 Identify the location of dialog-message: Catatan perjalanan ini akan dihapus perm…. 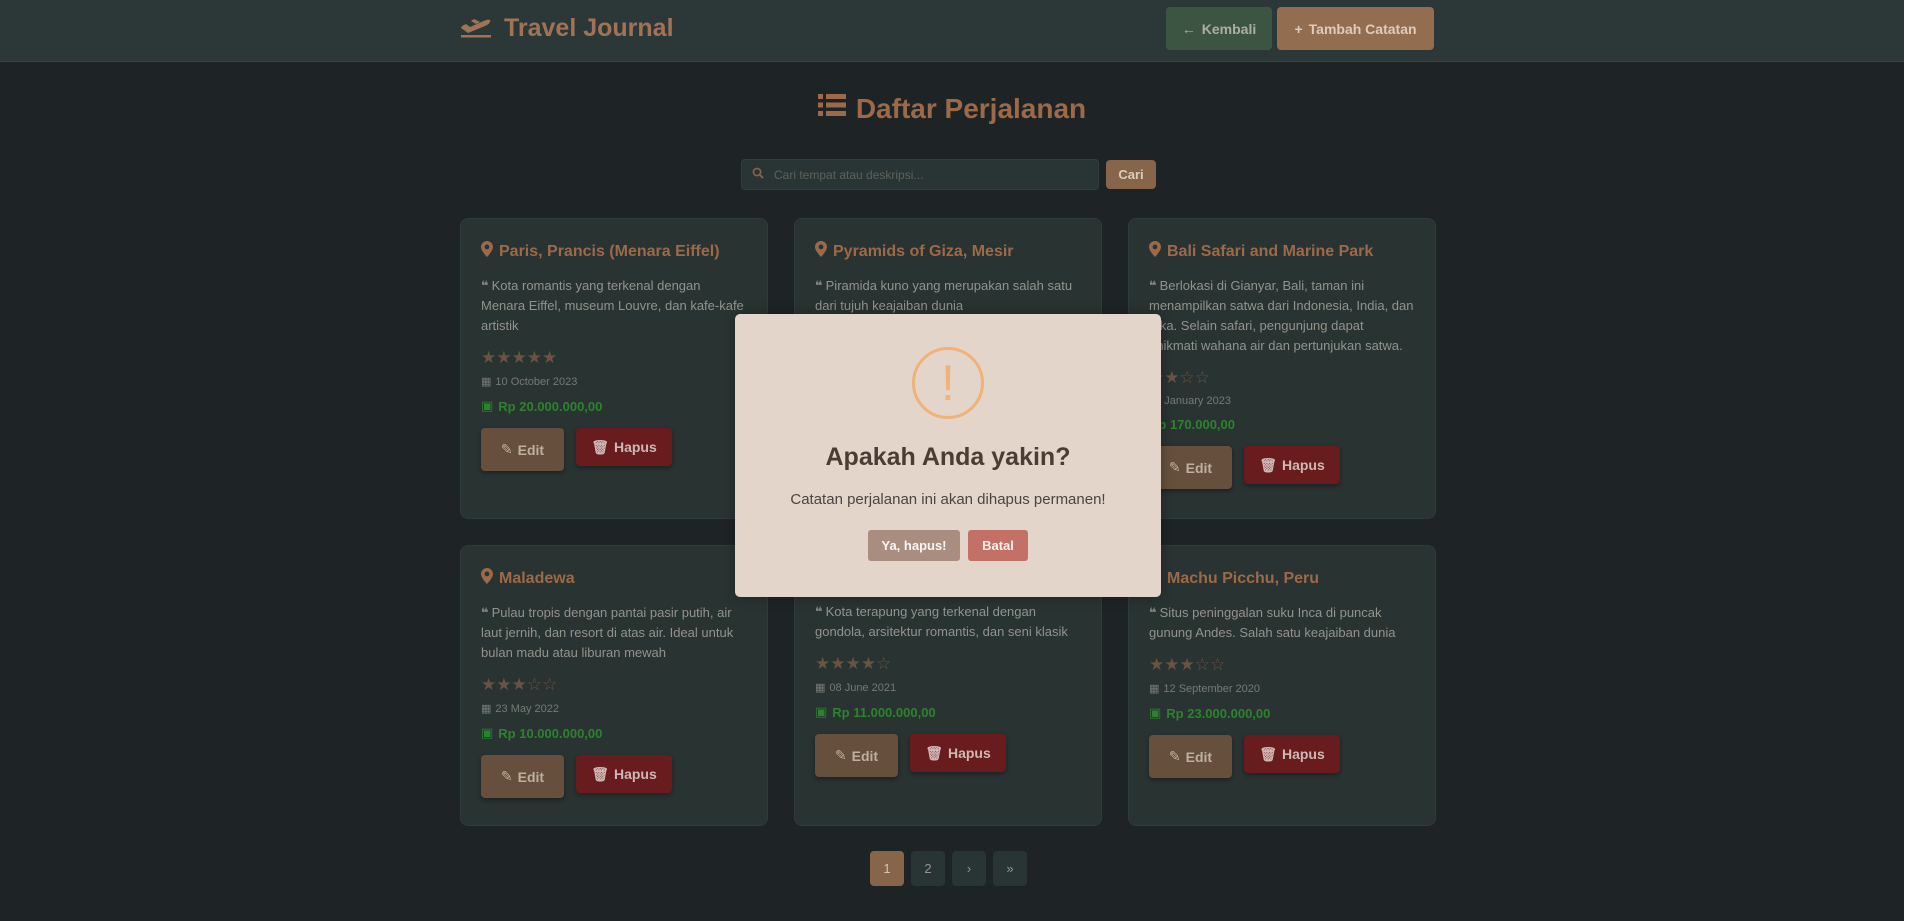
(948, 499).